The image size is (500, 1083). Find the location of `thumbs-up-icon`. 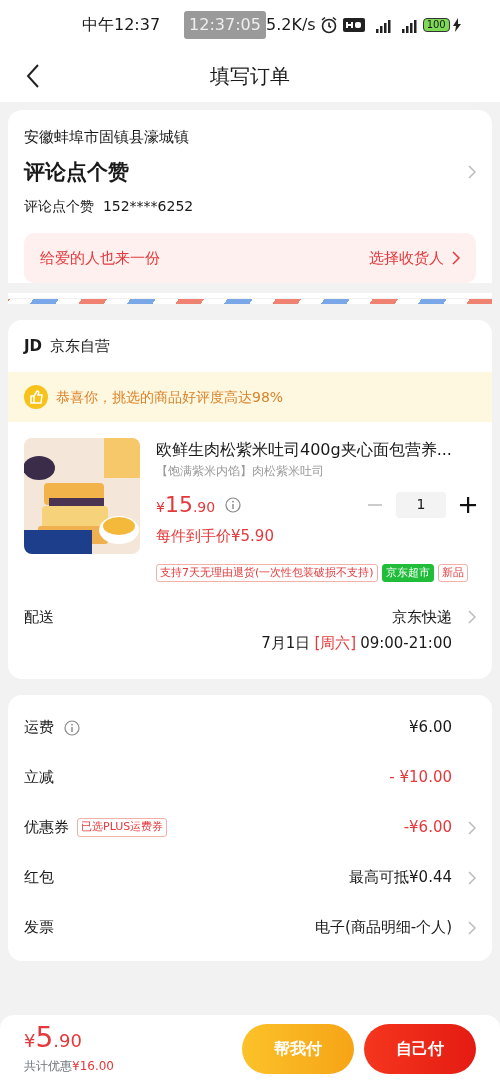

thumbs-up-icon is located at coordinates (36, 397).